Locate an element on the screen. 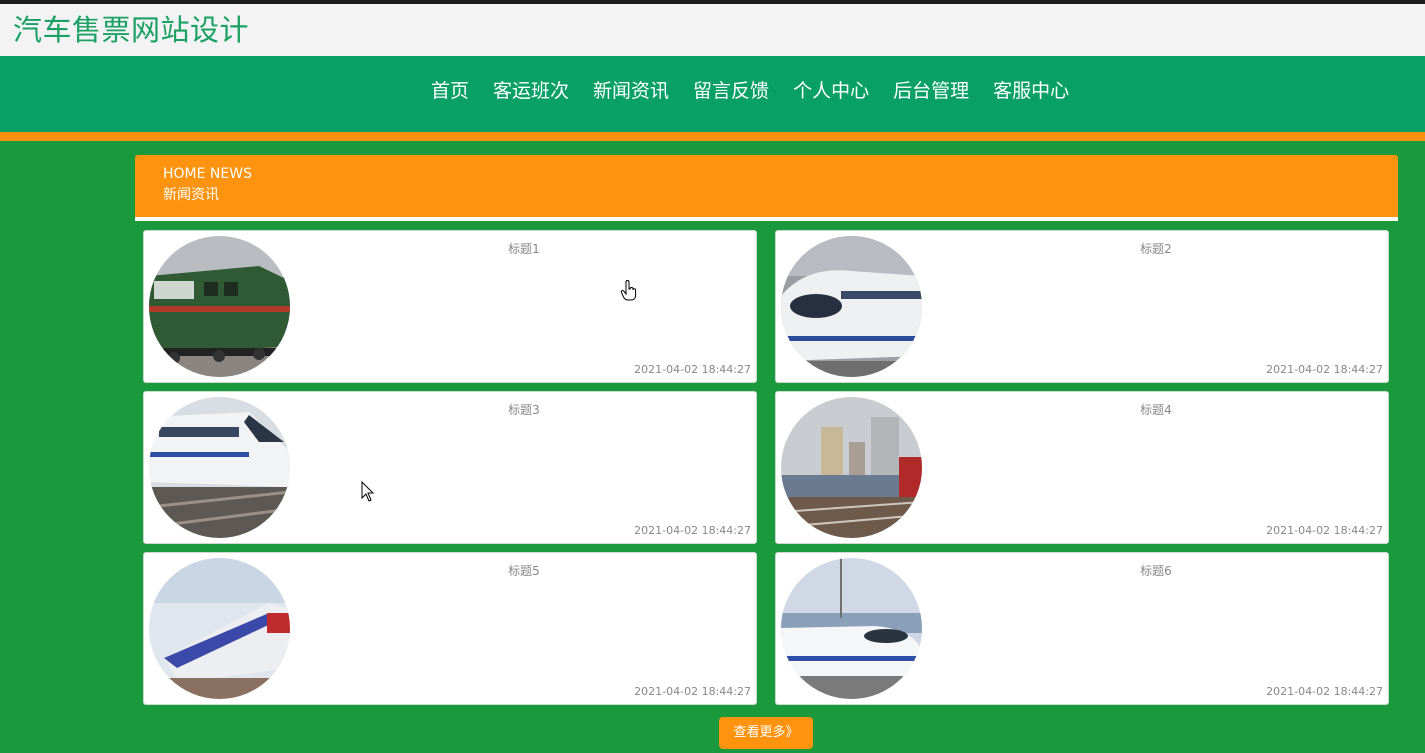 The width and height of the screenshot is (1425, 753). news-title: 标题5 is located at coordinates (450, 571).